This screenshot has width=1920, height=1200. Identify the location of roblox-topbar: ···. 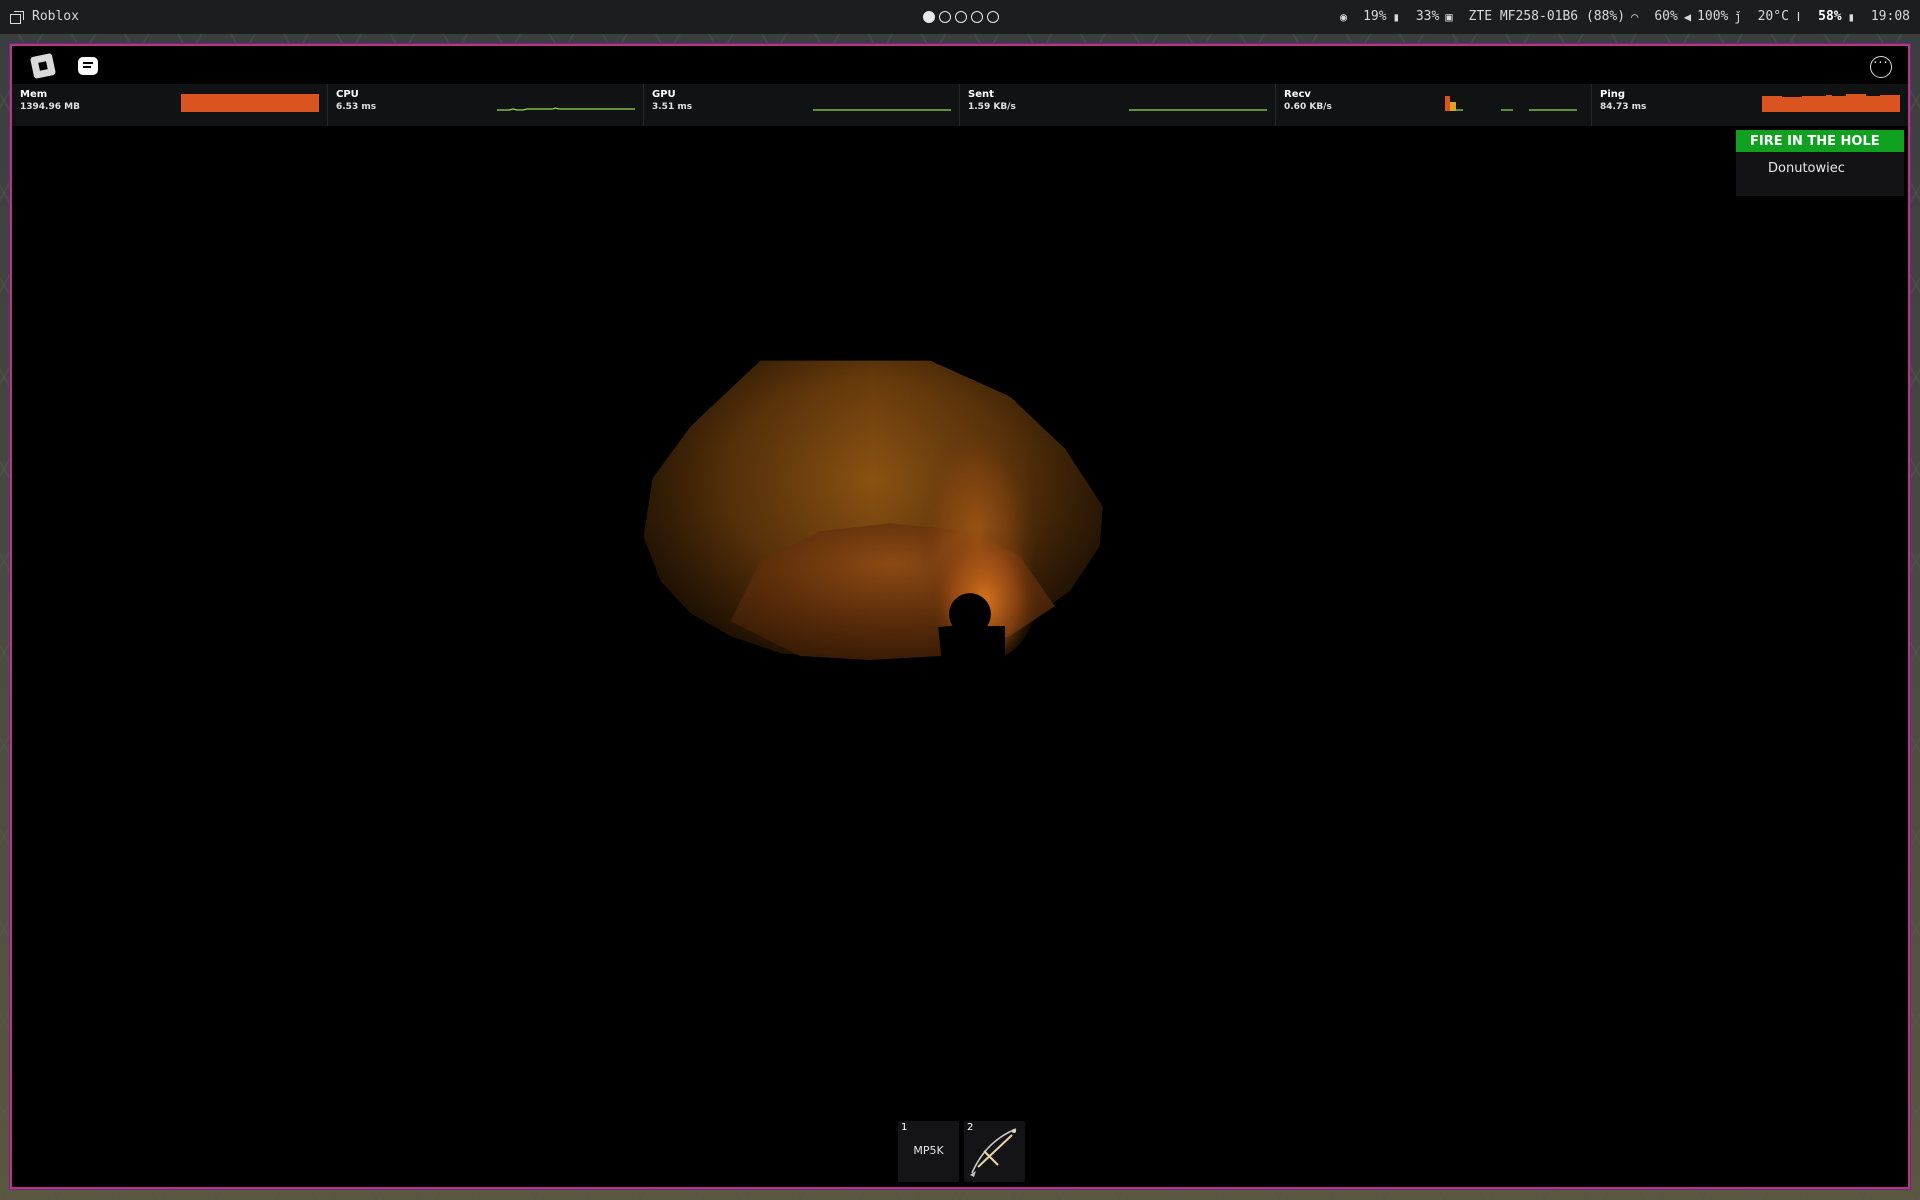
(960, 65).